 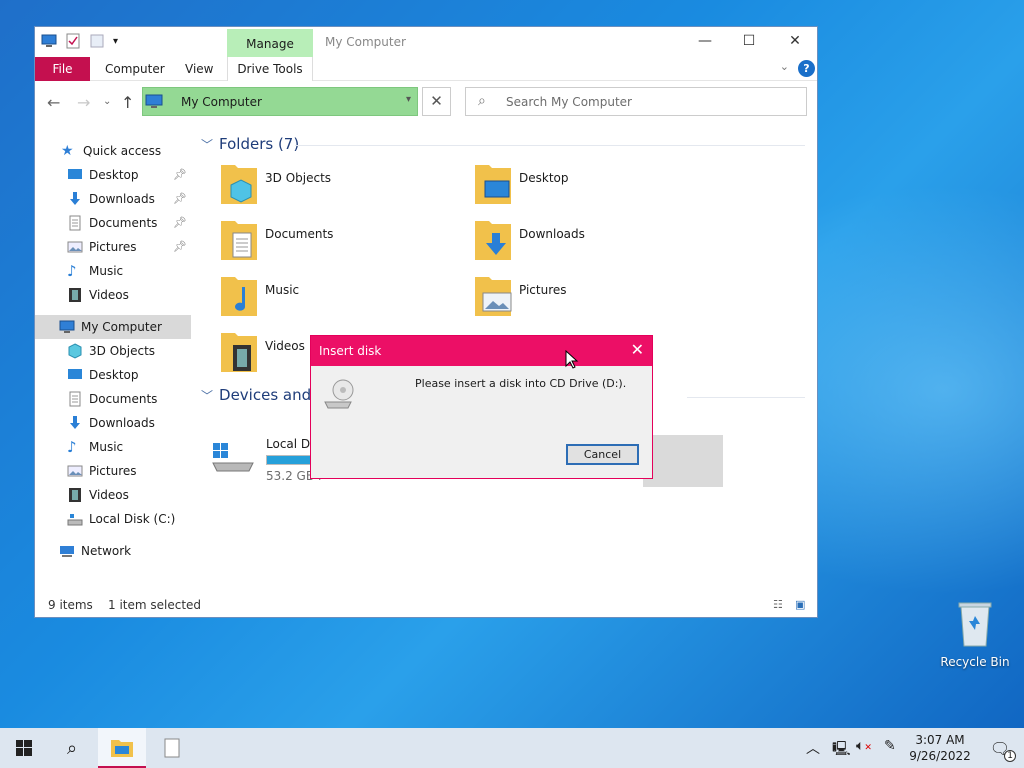 What do you see at coordinates (106, 551) in the screenshot?
I see `sidebar-item-label: Network` at bounding box center [106, 551].